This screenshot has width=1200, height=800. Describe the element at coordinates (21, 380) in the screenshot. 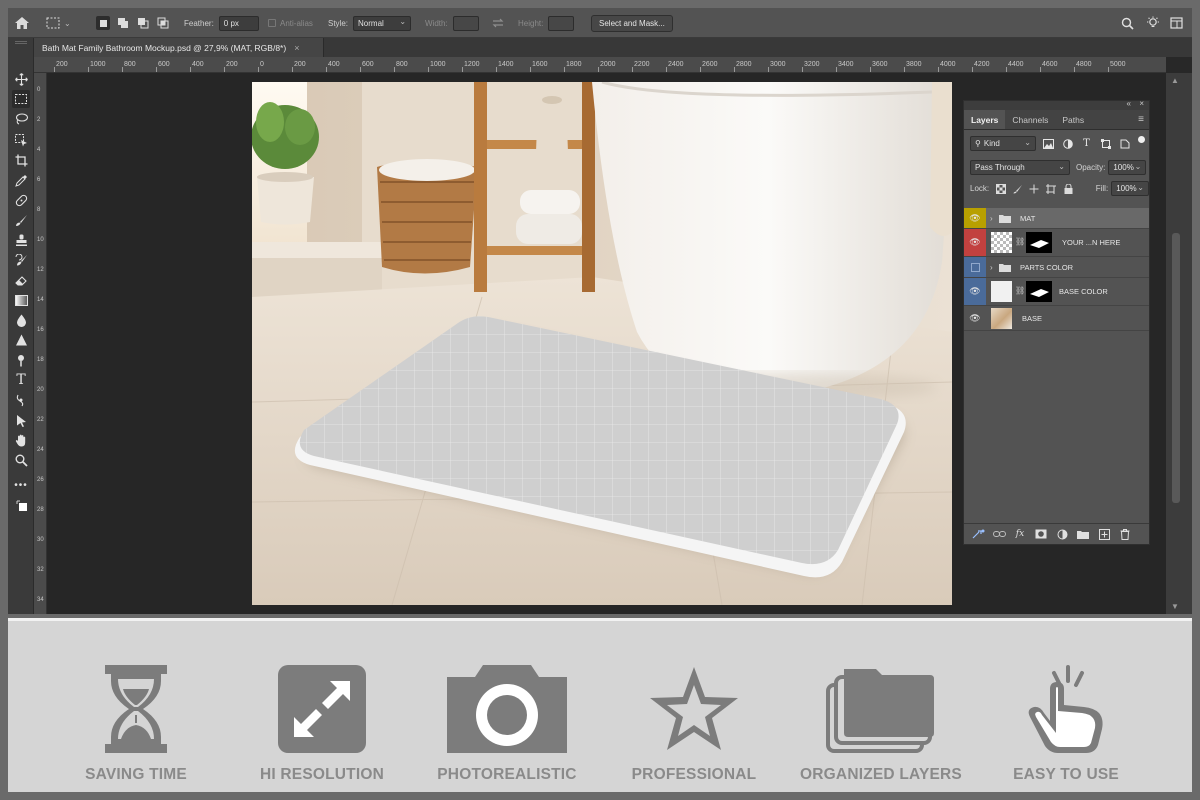

I see `type-tool-icon: T` at that location.